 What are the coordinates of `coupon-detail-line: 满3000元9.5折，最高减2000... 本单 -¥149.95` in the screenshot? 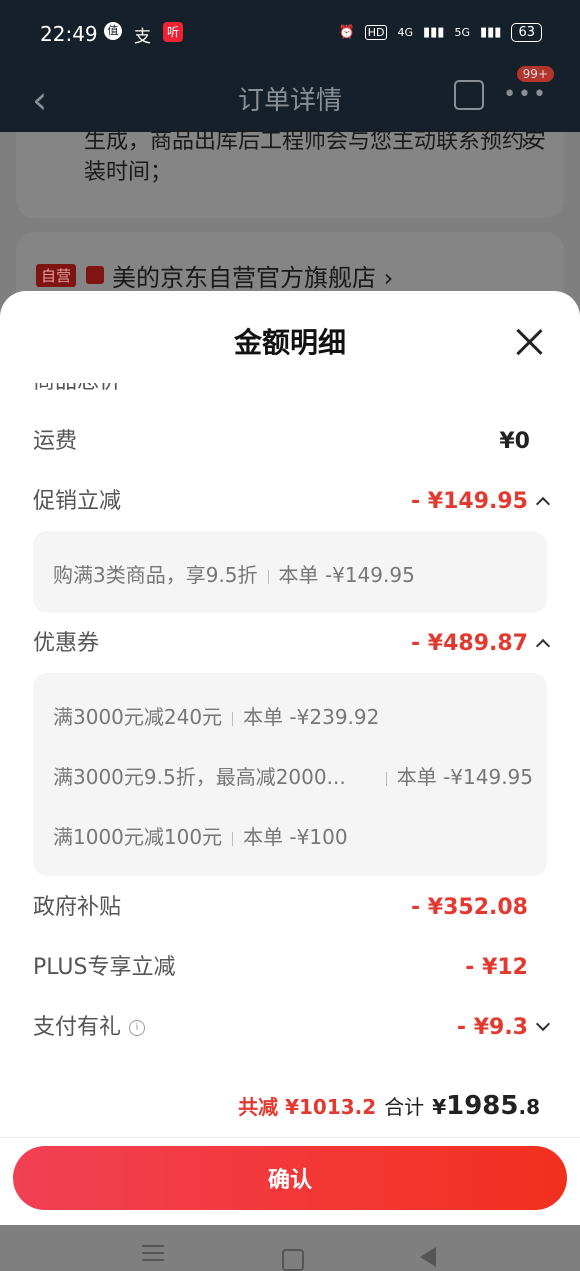 It's located at (293, 775).